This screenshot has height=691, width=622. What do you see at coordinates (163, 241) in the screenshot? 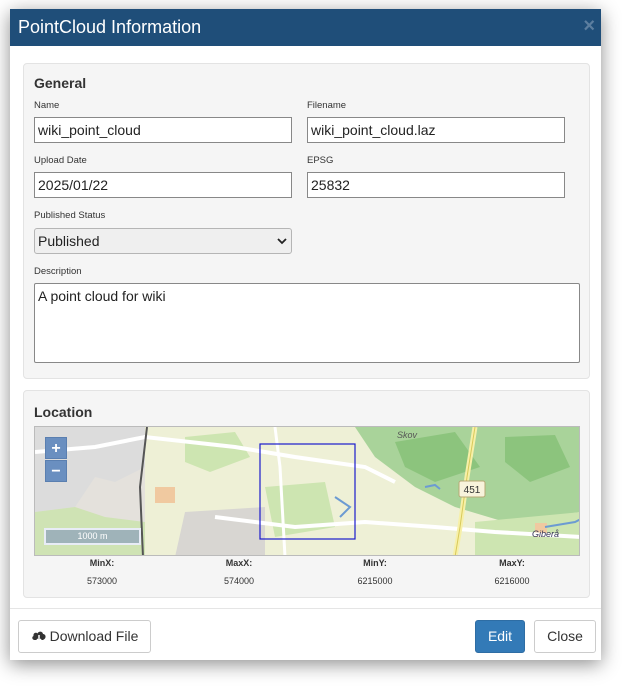
I see `published-status-select: Published` at bounding box center [163, 241].